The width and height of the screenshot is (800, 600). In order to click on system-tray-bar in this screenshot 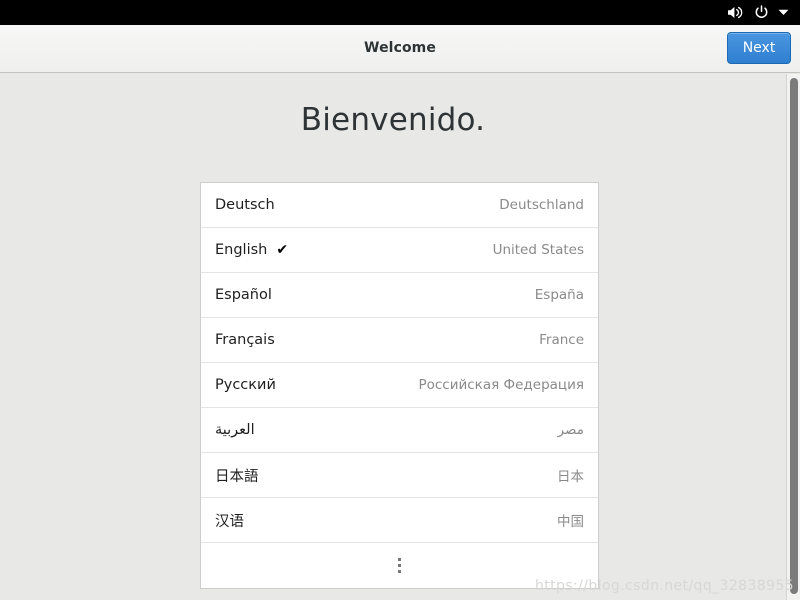, I will do `click(400, 12)`.